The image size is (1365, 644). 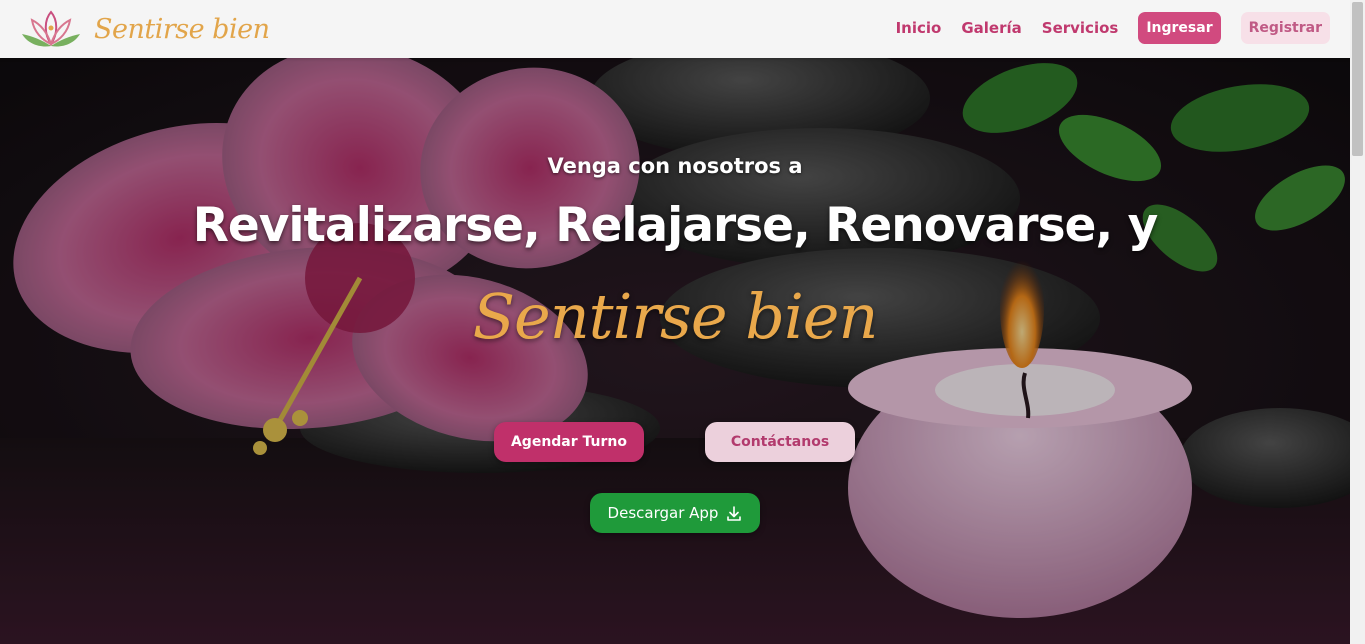 What do you see at coordinates (675, 166) in the screenshot?
I see `hero-subtitle: Venga con nosotros a` at bounding box center [675, 166].